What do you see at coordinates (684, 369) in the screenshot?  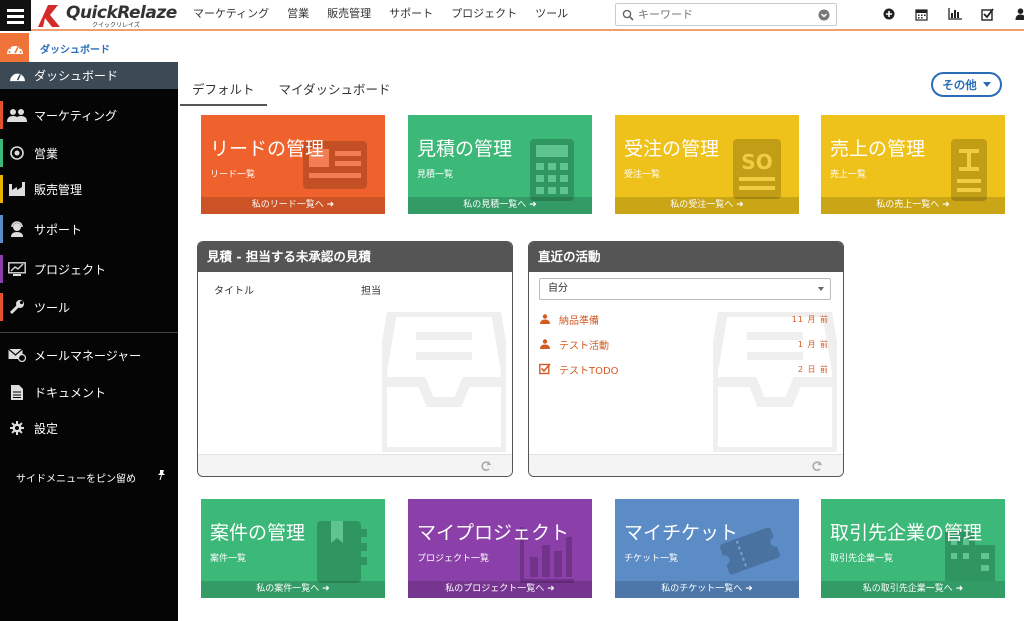 I see `activity-item: テストTODO 2 日 前` at bounding box center [684, 369].